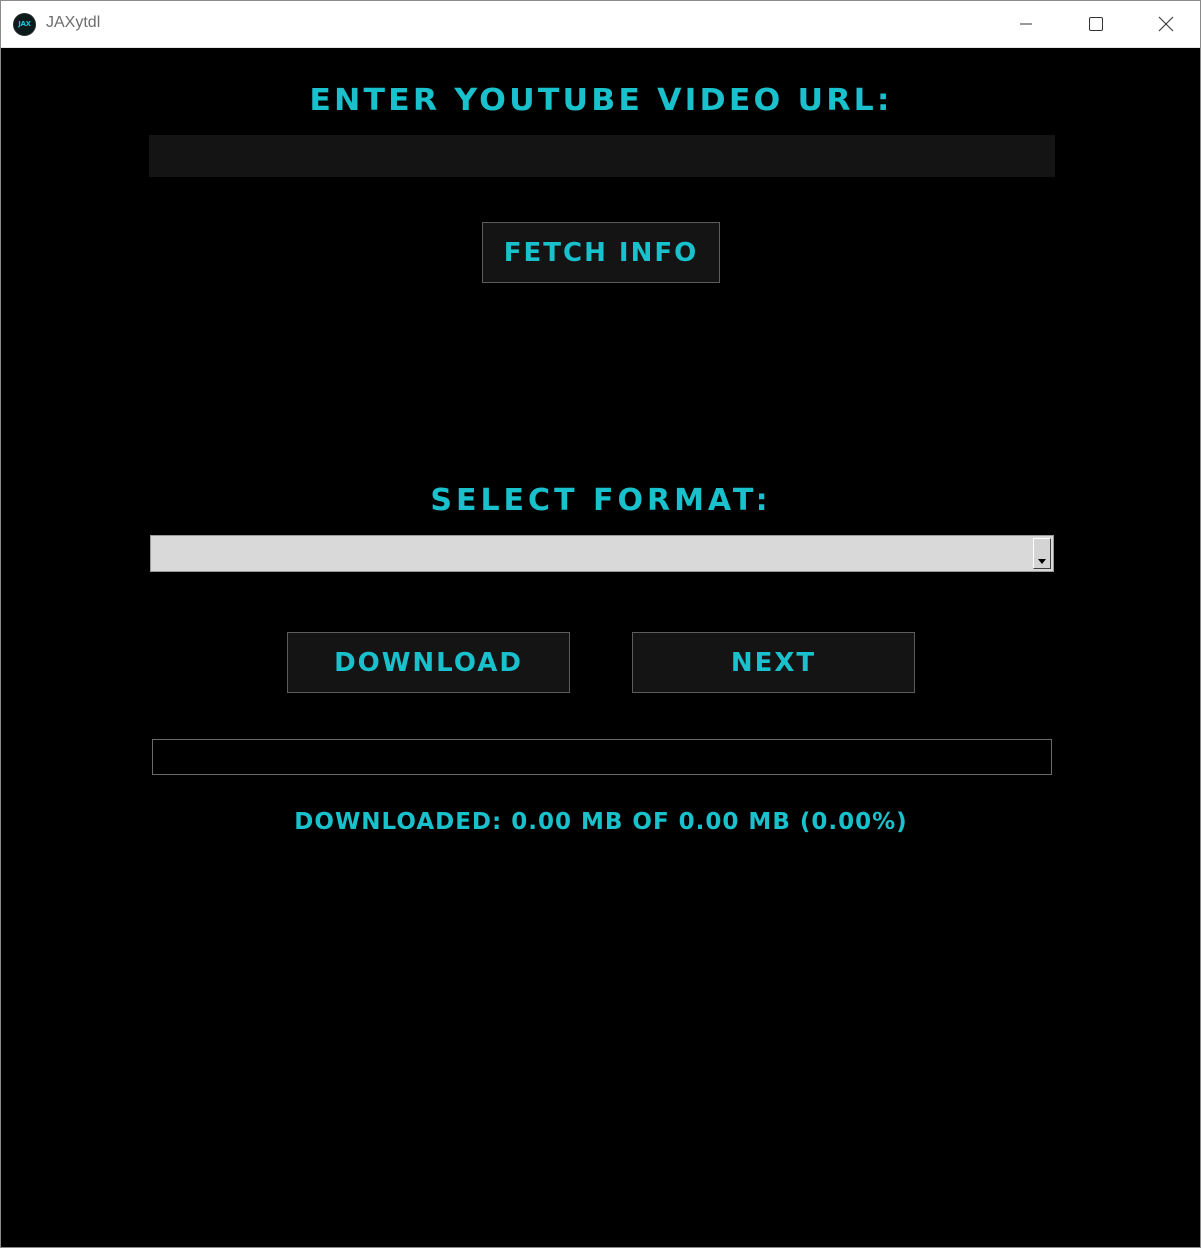 Image resolution: width=1201 pixels, height=1248 pixels. I want to click on maximize-icon, so click(1096, 24).